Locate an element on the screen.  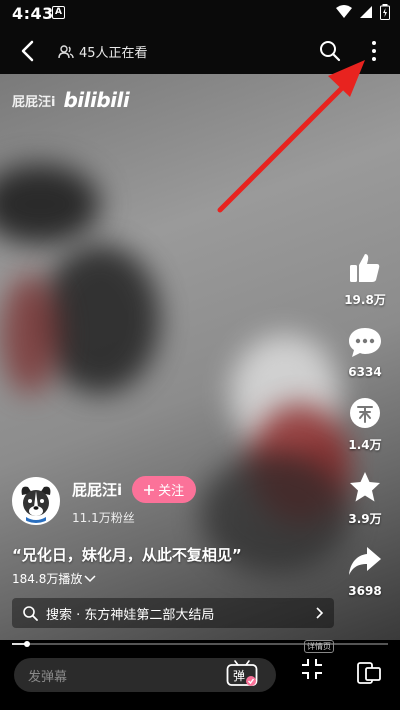
wifi-icon is located at coordinates (344, 11).